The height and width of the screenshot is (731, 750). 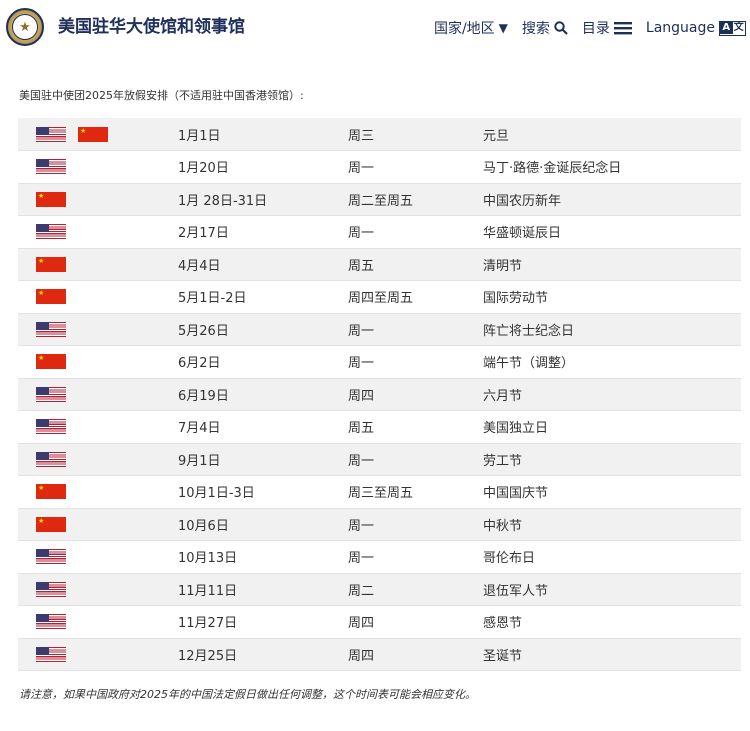 What do you see at coordinates (415, 199) in the screenshot?
I see `holiday-weekday: 周二至周五` at bounding box center [415, 199].